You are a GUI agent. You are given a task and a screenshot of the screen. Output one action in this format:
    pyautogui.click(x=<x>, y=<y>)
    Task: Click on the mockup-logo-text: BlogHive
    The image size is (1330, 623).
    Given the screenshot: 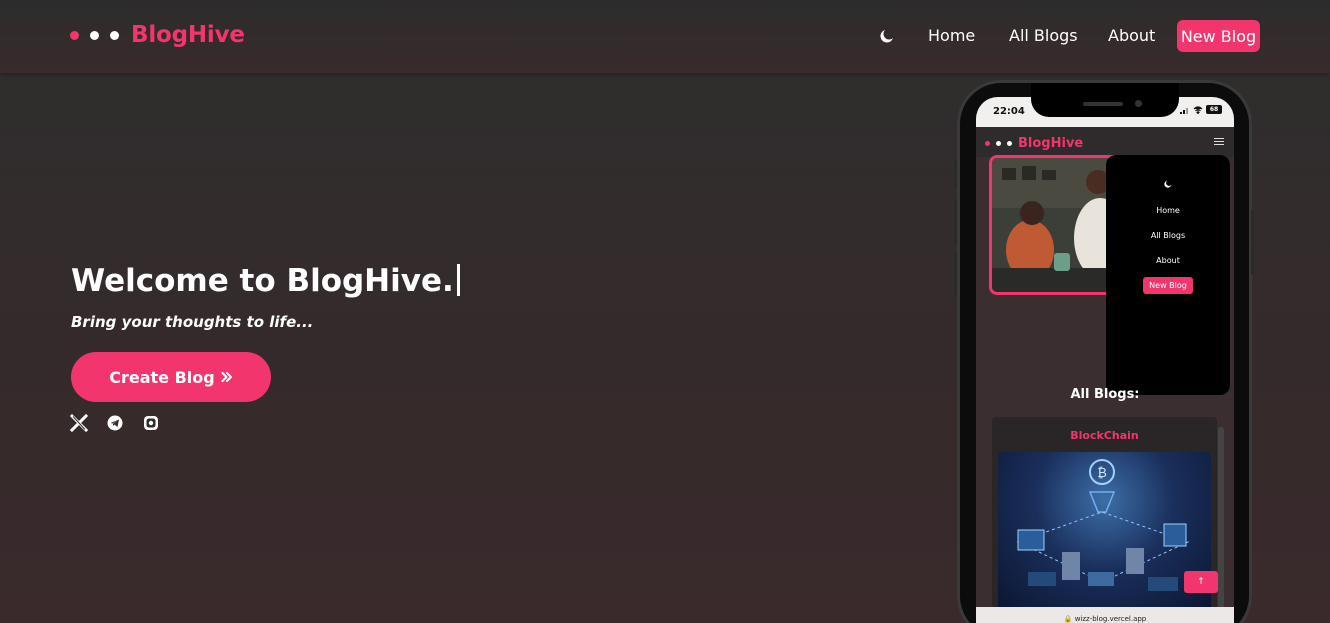 What is the action you would take?
    pyautogui.click(x=1051, y=143)
    